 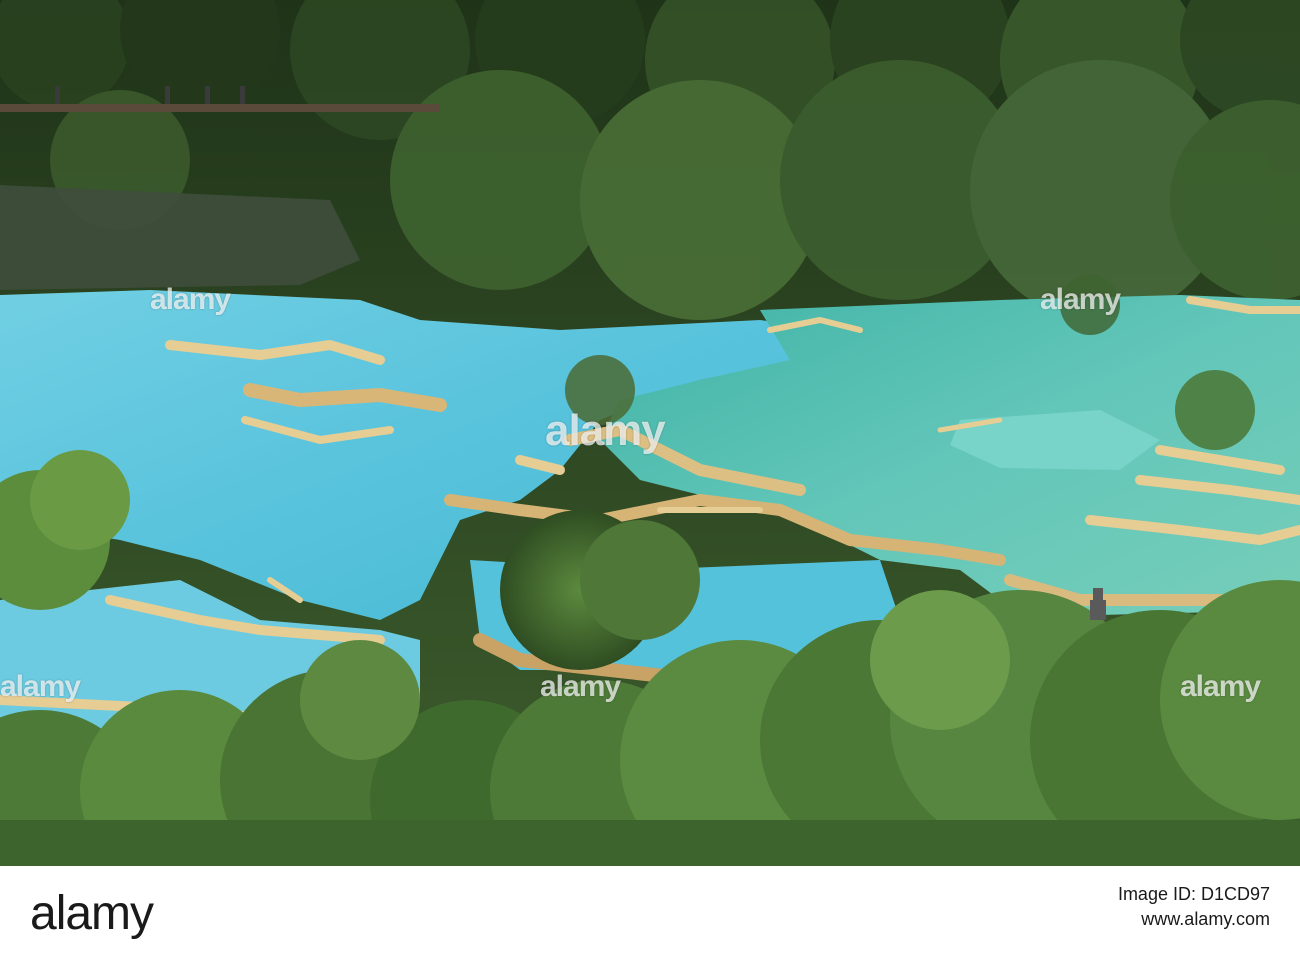 I want to click on footer-bar: alamy Image ID: D1CD97 www.alamy.com, so click(x=650, y=911).